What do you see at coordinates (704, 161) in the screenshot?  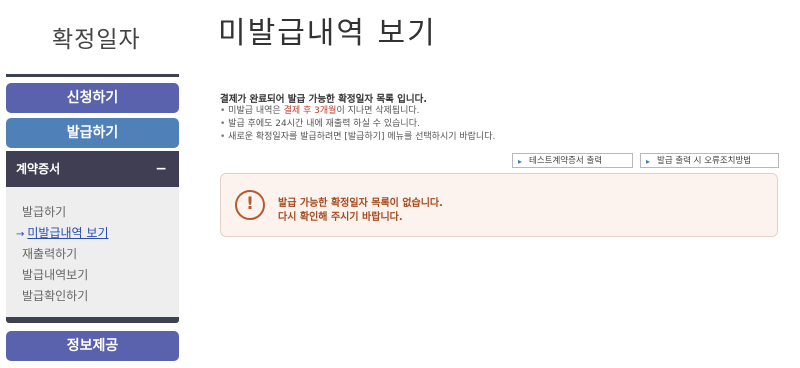 I see `error-help-label: 발급 출력 시 오류조치방법` at bounding box center [704, 161].